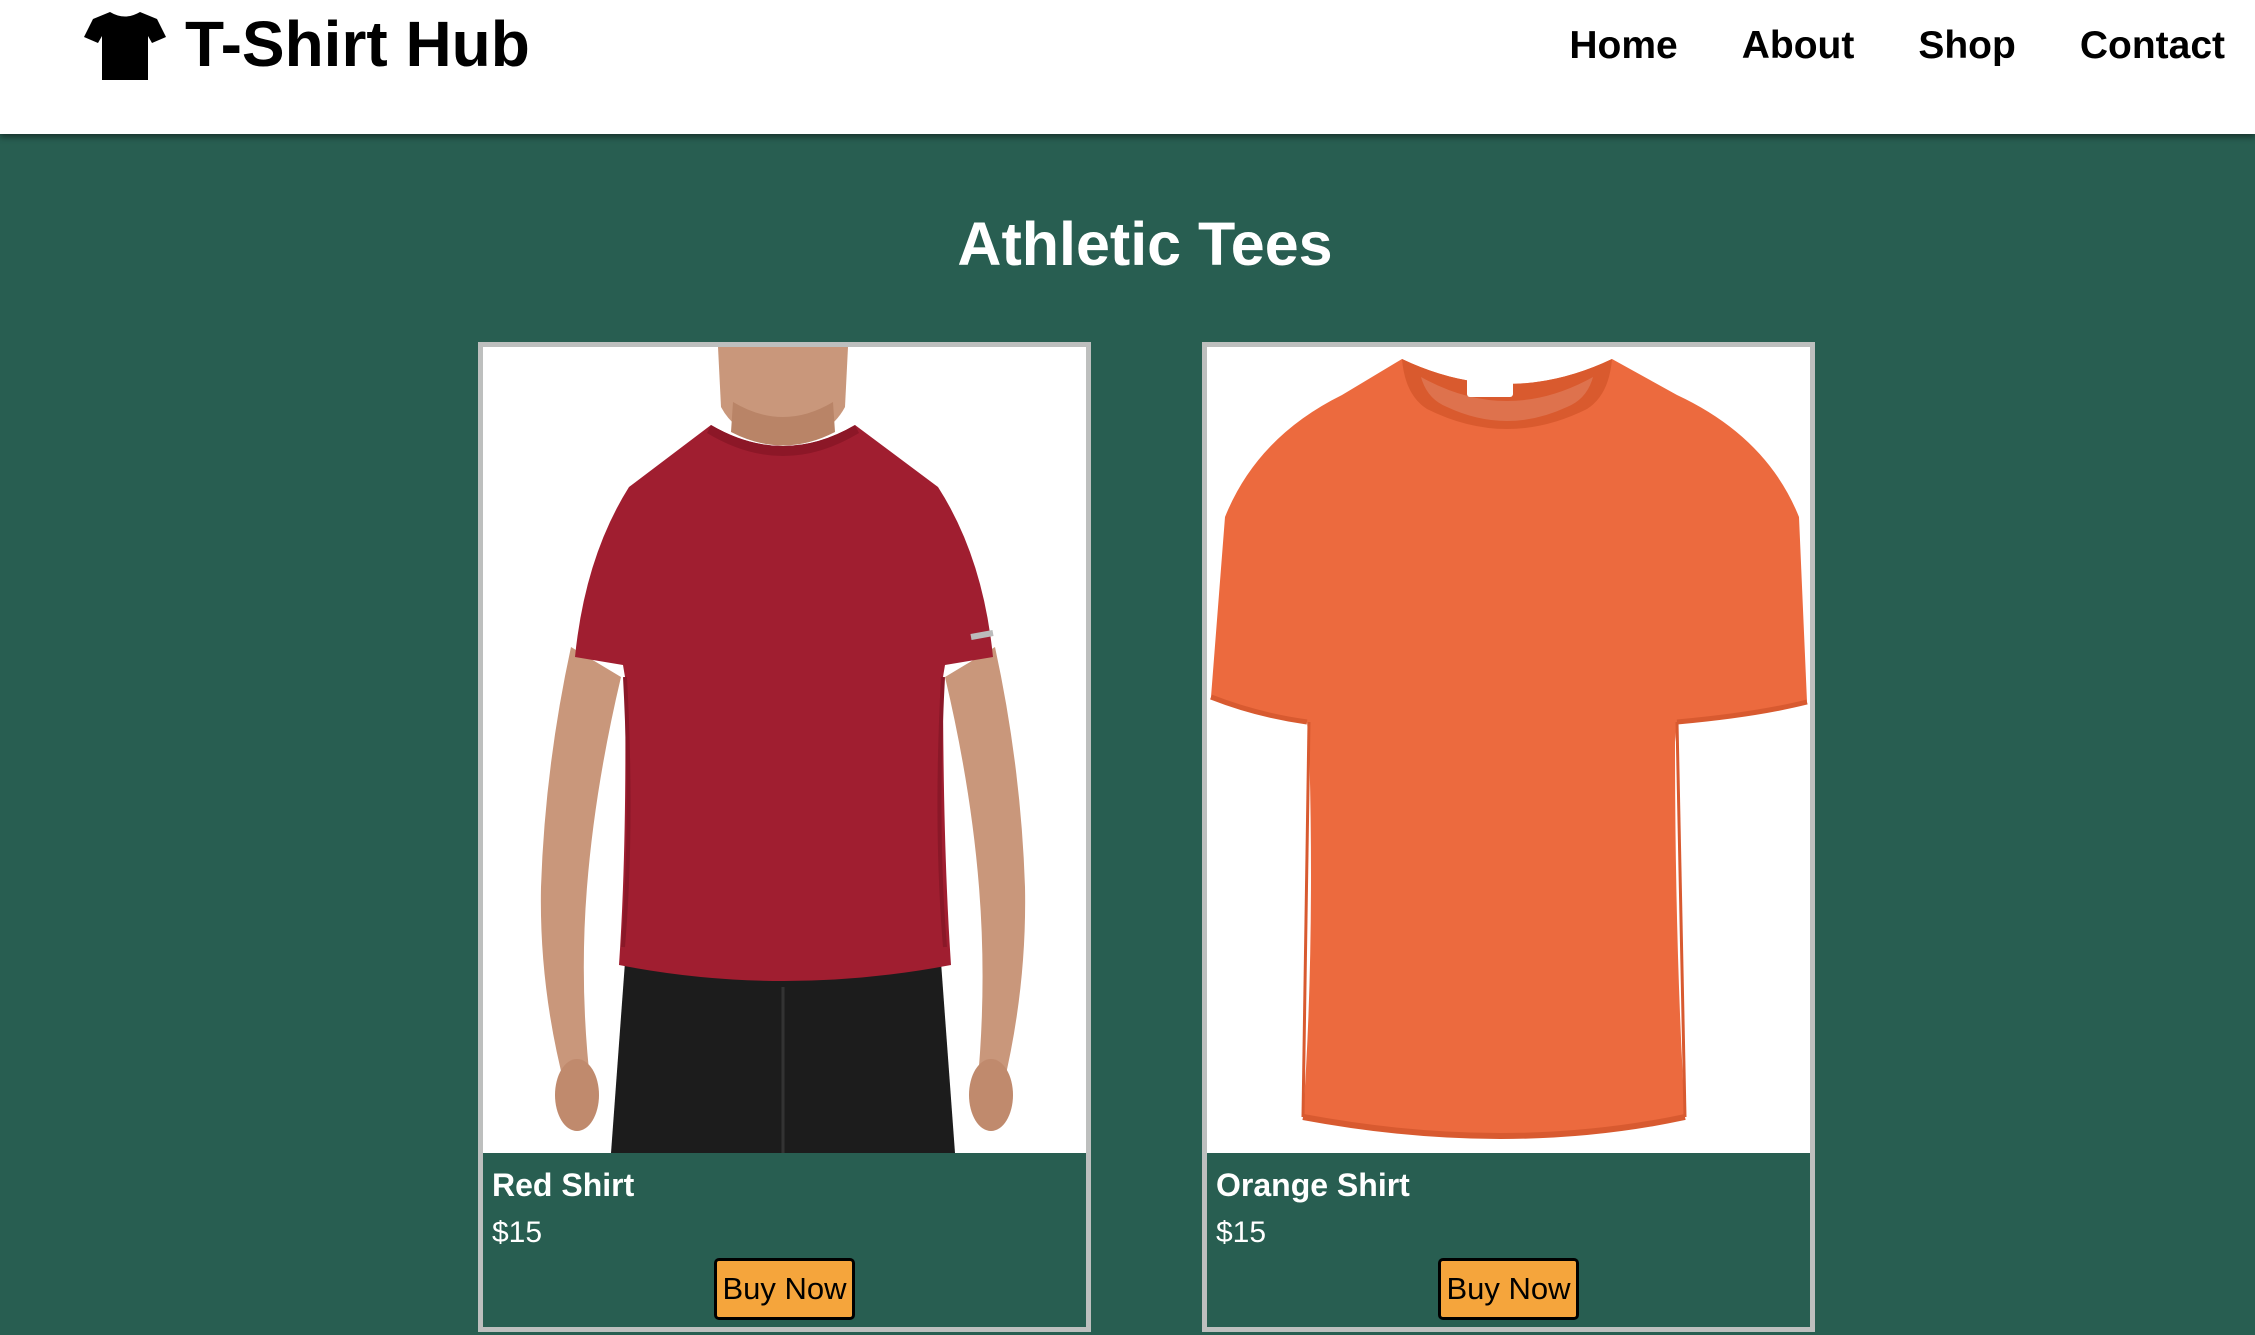 This screenshot has height=1335, width=2255. I want to click on page-title: Athletic Tees, so click(1145, 244).